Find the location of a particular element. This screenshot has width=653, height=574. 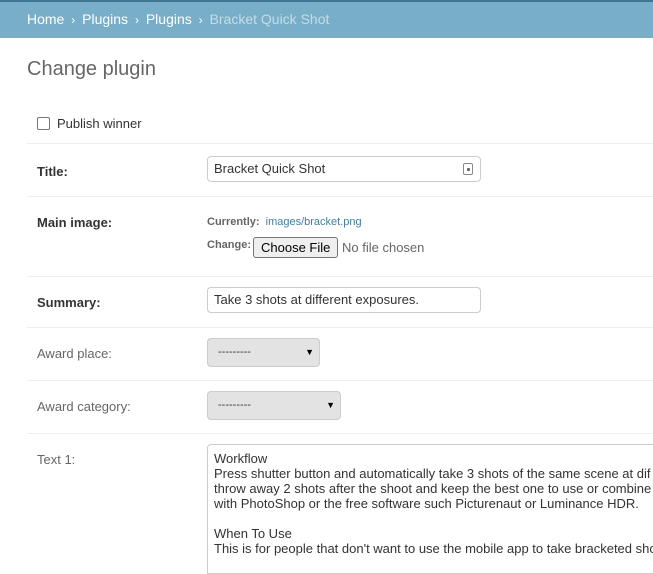

award-place-label: Award place: is located at coordinates (74, 353).